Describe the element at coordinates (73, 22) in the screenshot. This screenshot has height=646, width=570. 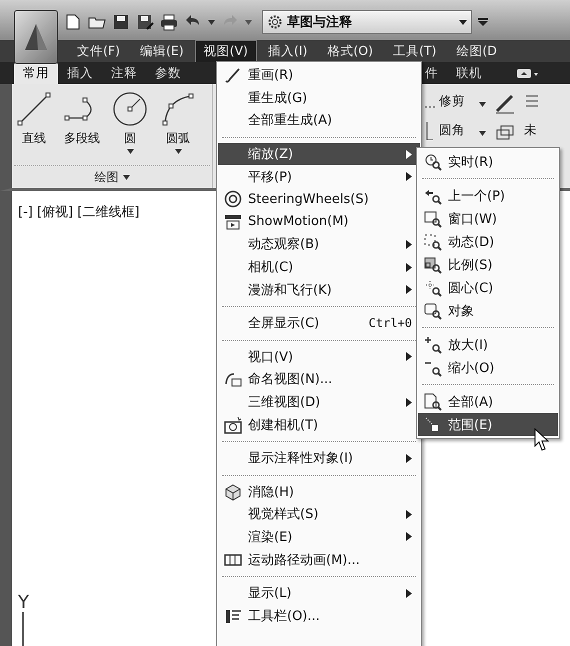
I see `new-file-icon` at that location.